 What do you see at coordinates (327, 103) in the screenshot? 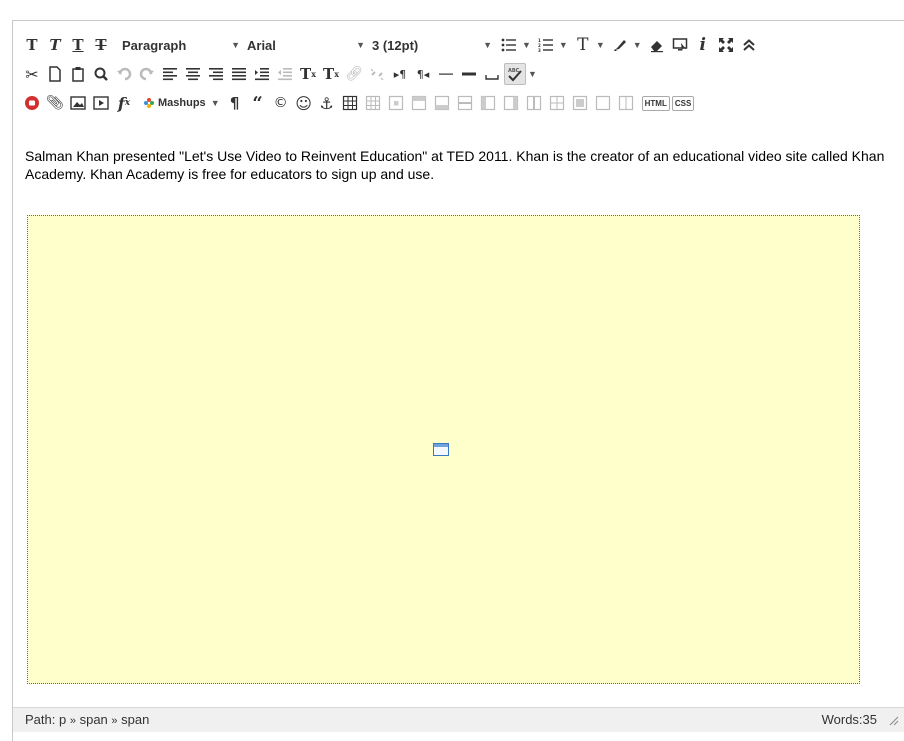
I see `anchor-icon: ⚓` at bounding box center [327, 103].